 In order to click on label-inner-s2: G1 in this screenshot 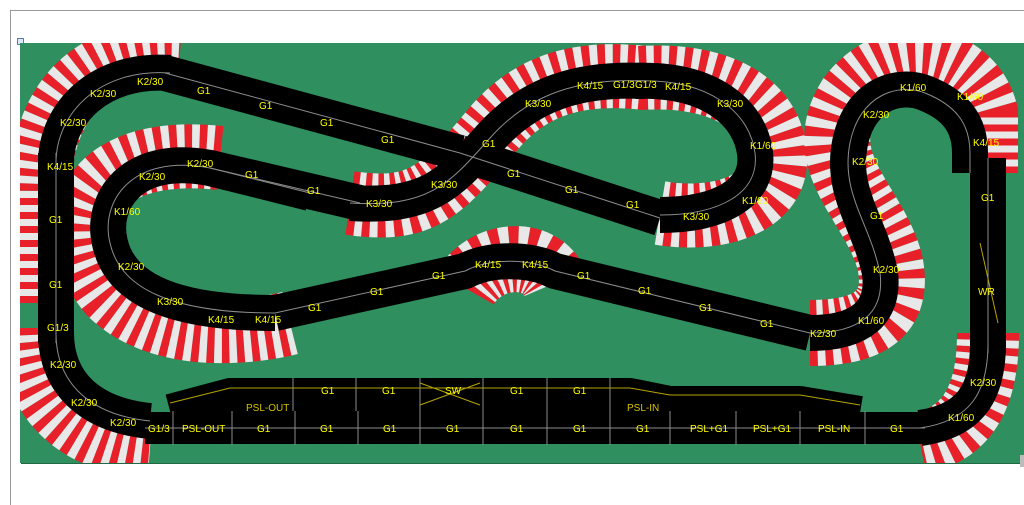, I will do `click(314, 191)`.